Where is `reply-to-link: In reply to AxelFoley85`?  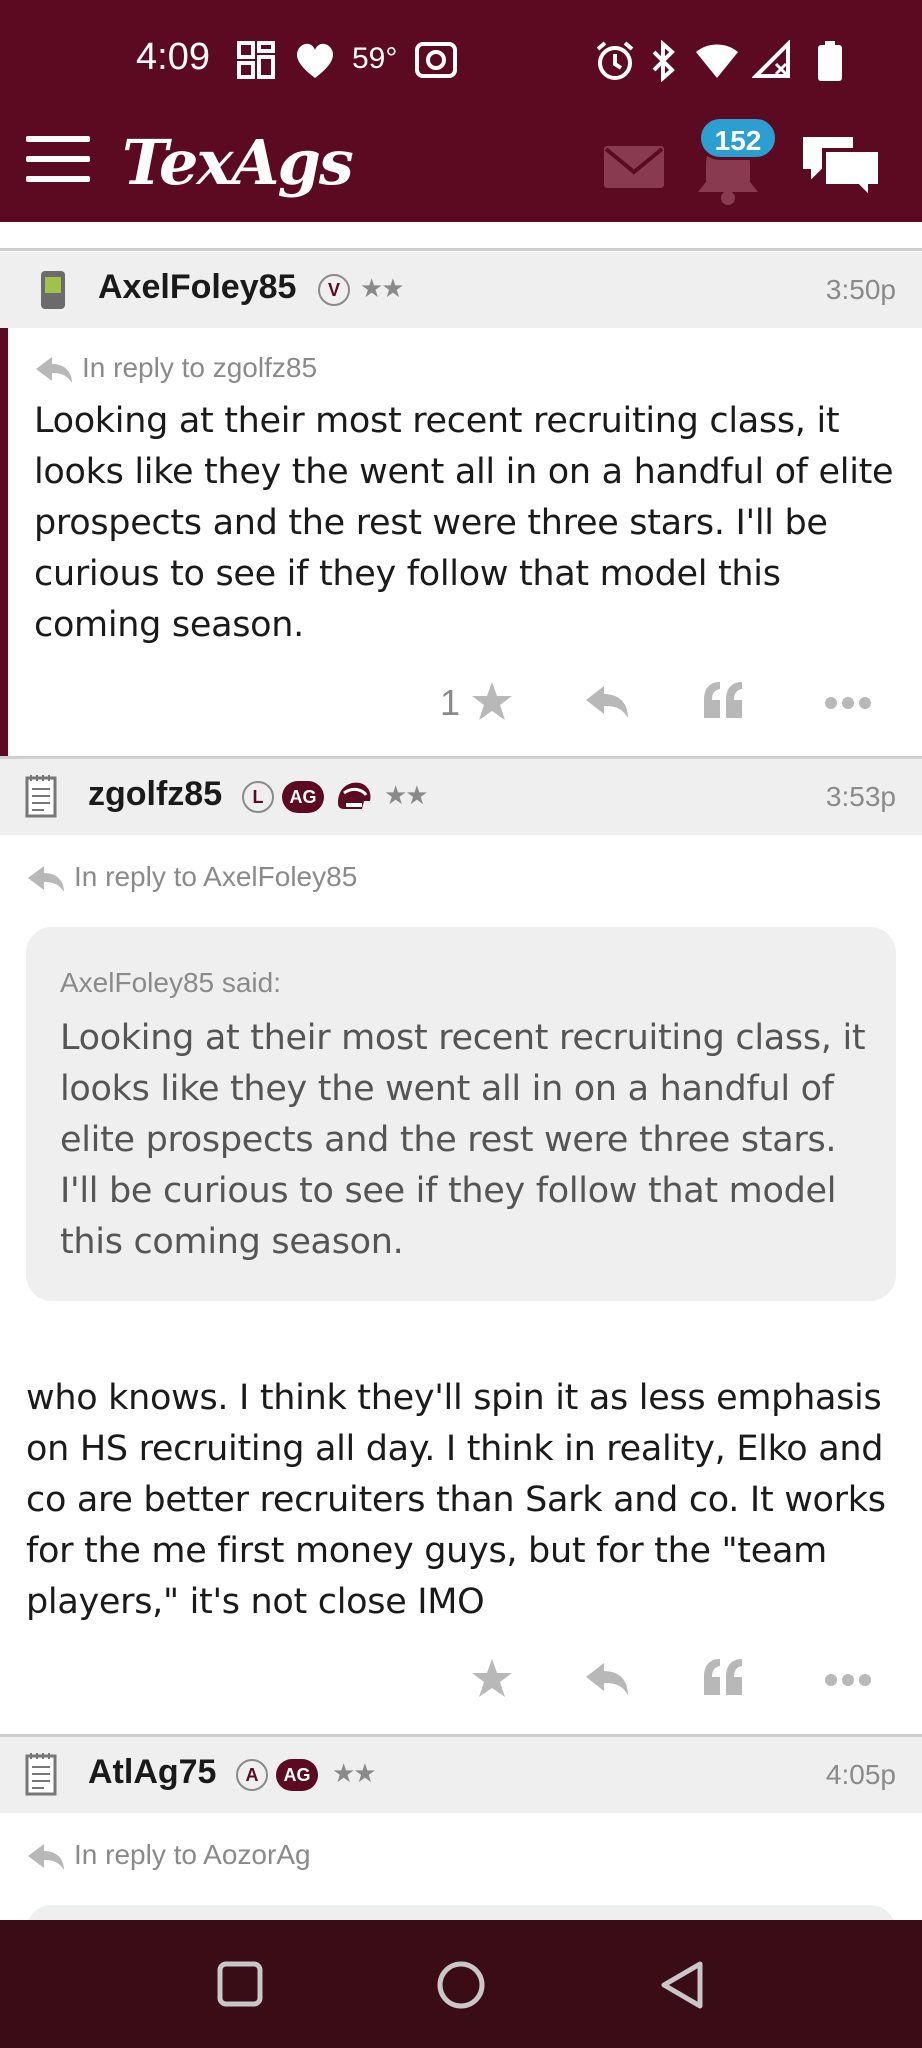 reply-to-link: In reply to AxelFoley85 is located at coordinates (191, 877).